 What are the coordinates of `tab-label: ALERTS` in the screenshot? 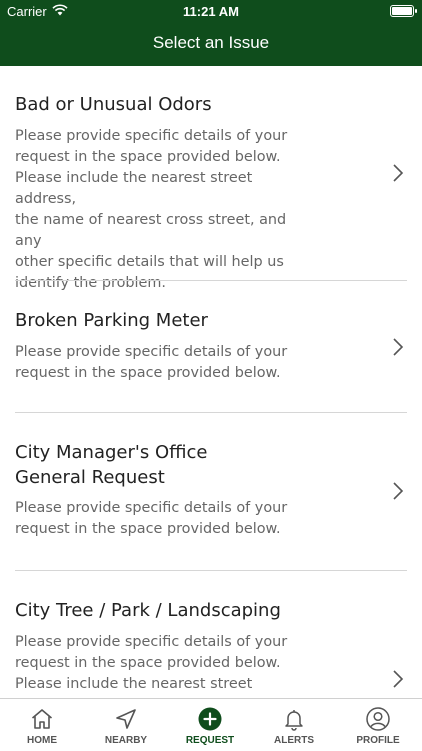 It's located at (294, 740).